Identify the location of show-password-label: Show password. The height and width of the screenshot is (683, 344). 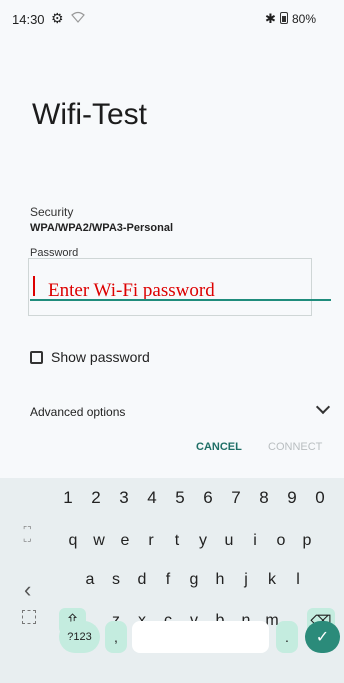
(100, 357).